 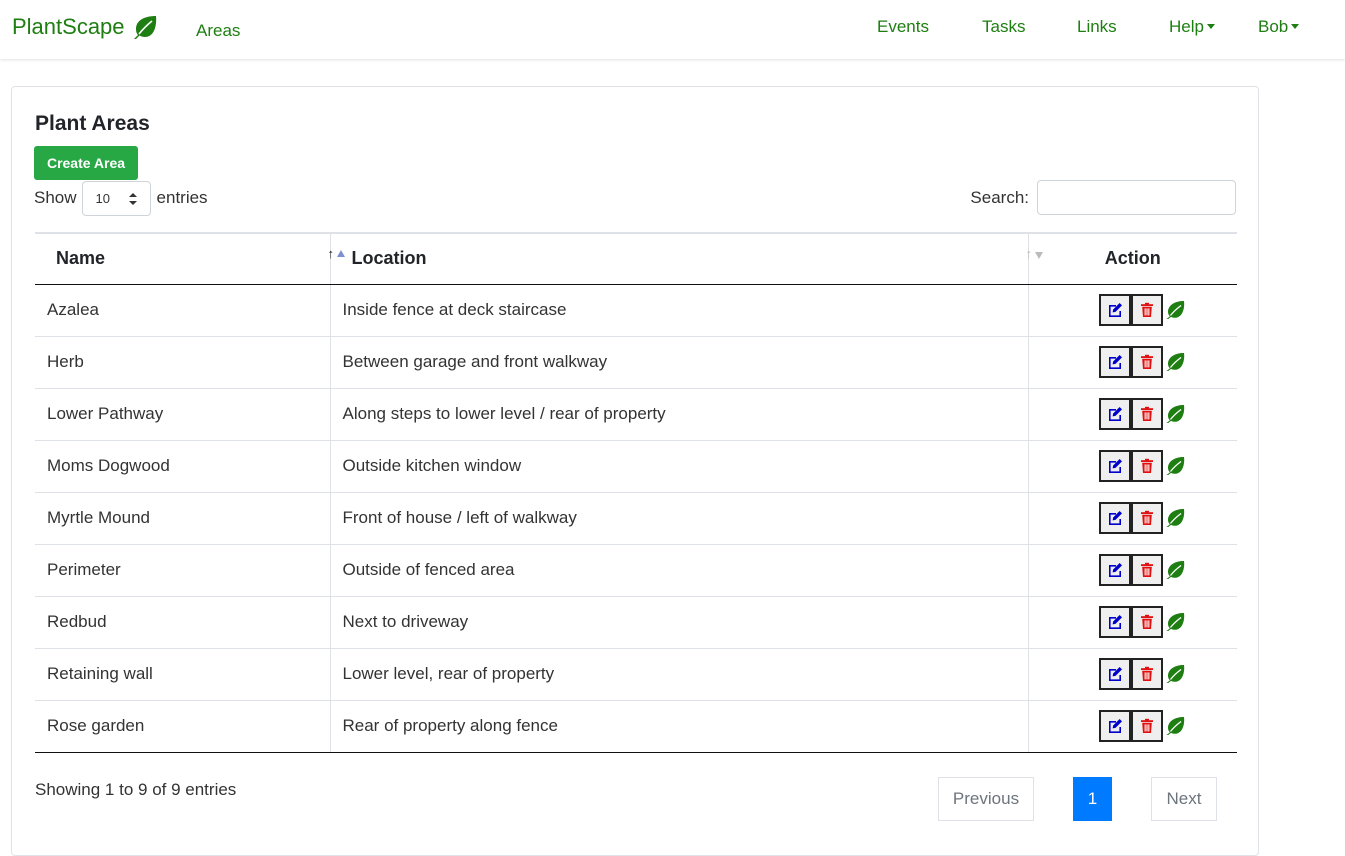 I want to click on nav-user-dropdown: Bob, so click(x=1279, y=27).